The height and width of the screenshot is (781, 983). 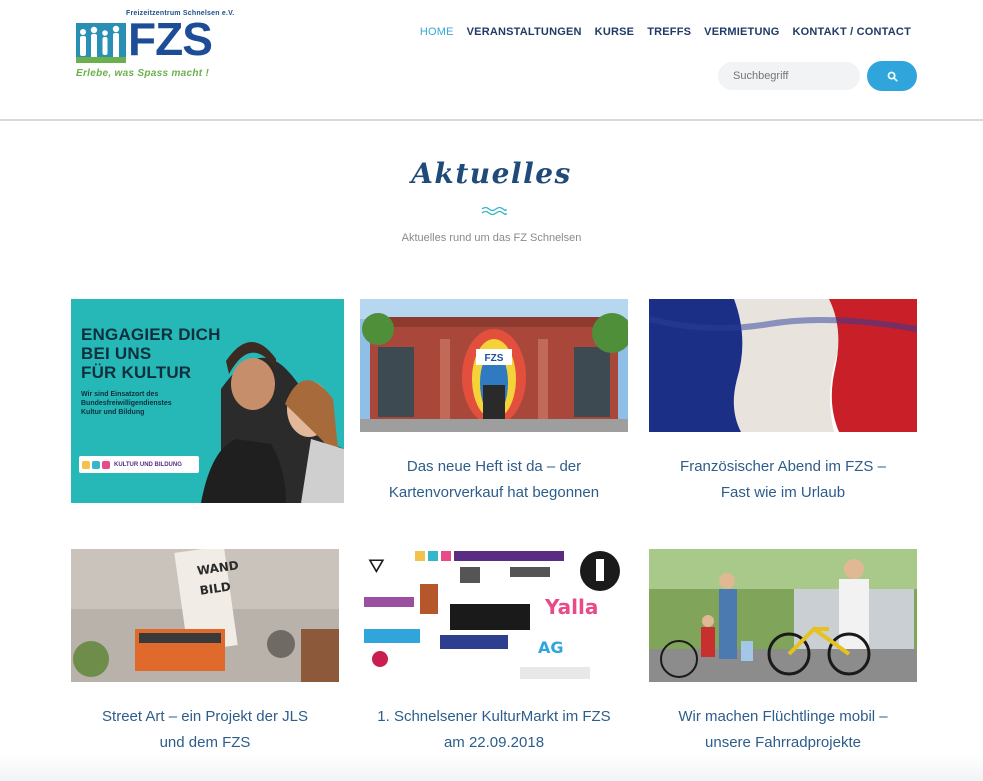 I want to click on search-button, so click(x=892, y=76).